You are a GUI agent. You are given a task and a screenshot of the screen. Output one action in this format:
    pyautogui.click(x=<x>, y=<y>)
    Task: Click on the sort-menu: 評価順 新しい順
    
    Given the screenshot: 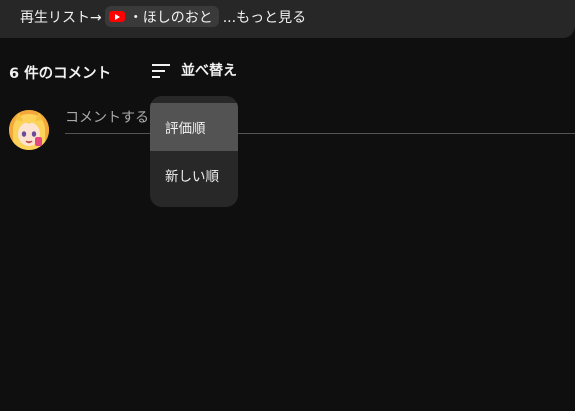 What is the action you would take?
    pyautogui.click(x=194, y=151)
    